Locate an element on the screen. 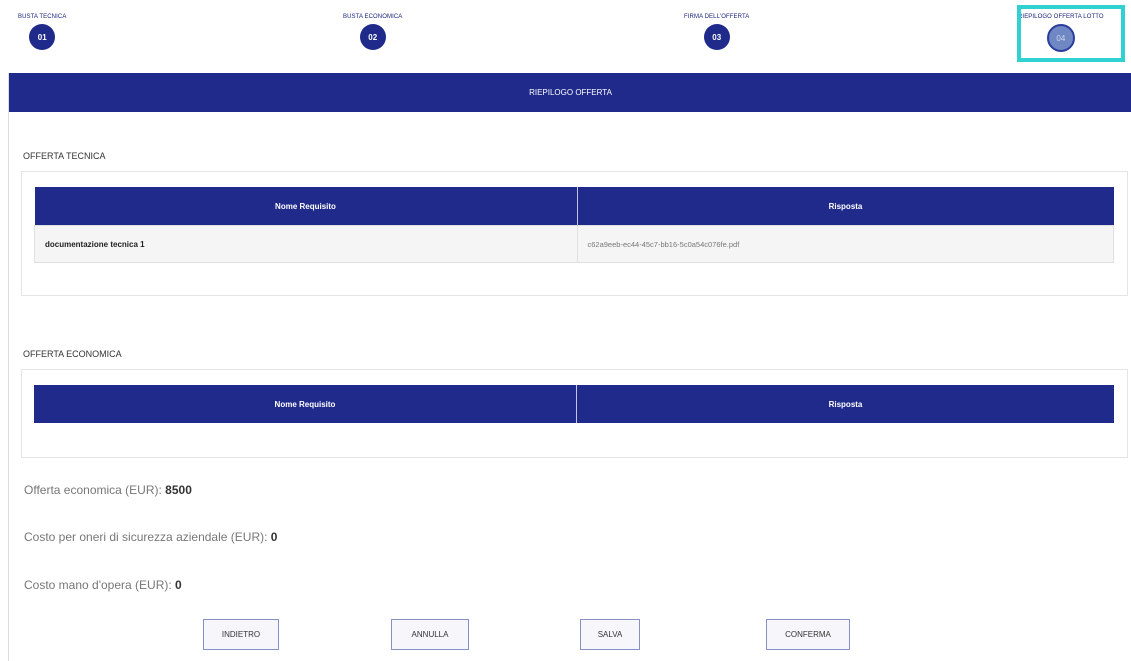  step-number-badge: 02 is located at coordinates (372, 37).